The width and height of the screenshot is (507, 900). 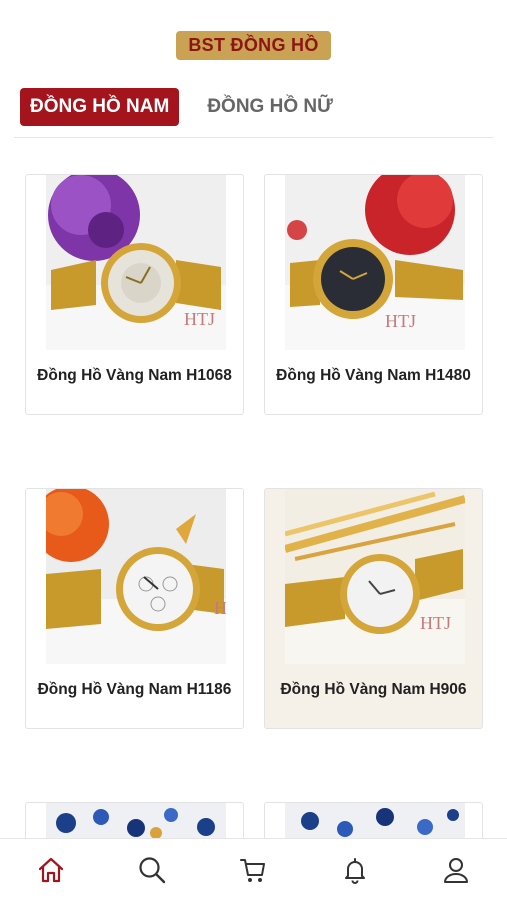 I want to click on nav-notifications, so click(x=355, y=870).